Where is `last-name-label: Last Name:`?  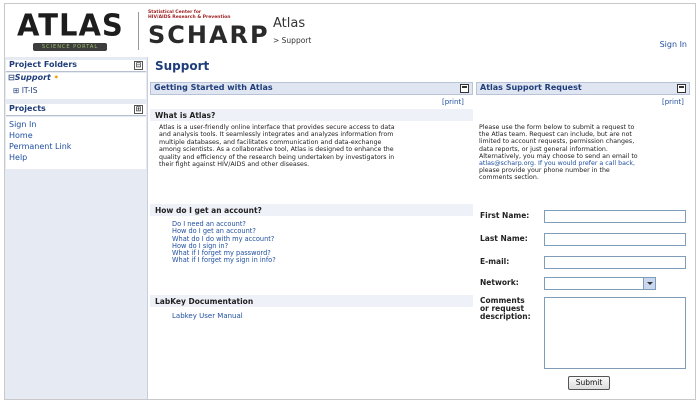
last-name-label: Last Name: is located at coordinates (504, 238).